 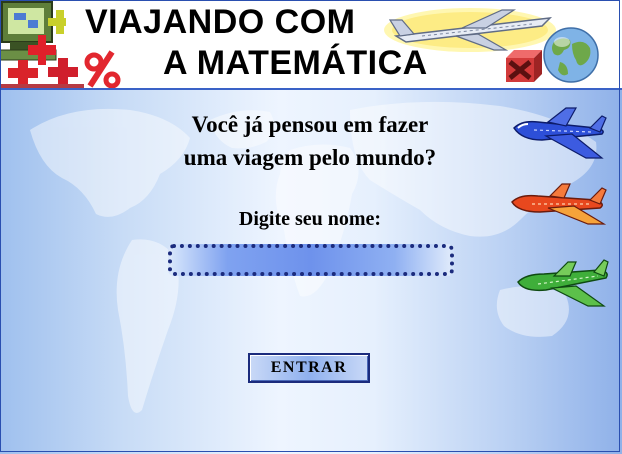 What do you see at coordinates (524, 66) in the screenshot?
I see `red-x-icon` at bounding box center [524, 66].